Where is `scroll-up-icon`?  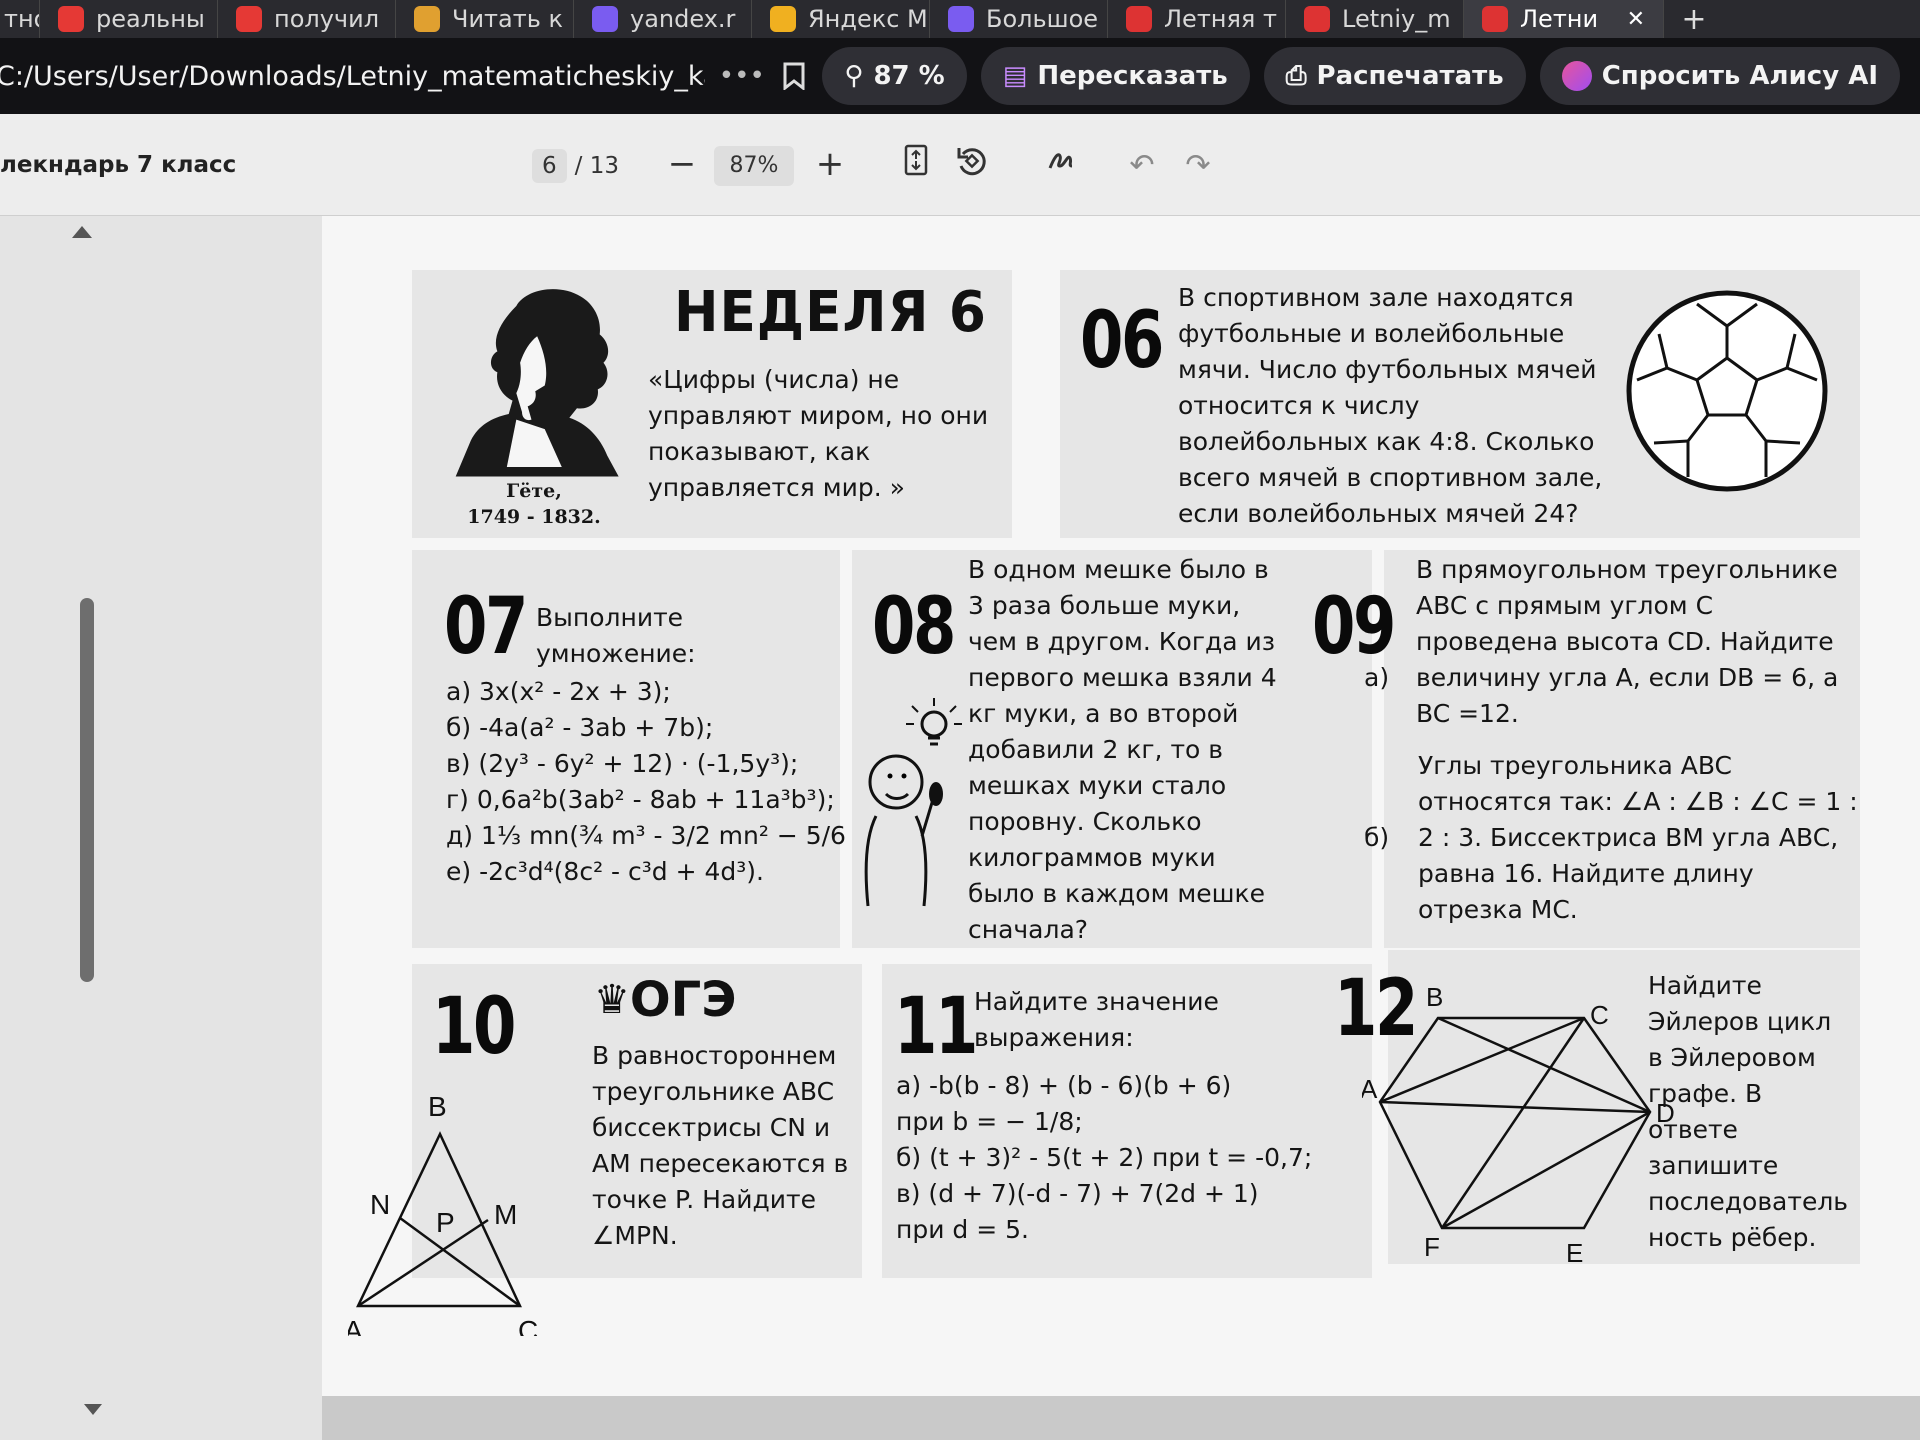
scroll-up-icon is located at coordinates (82, 232).